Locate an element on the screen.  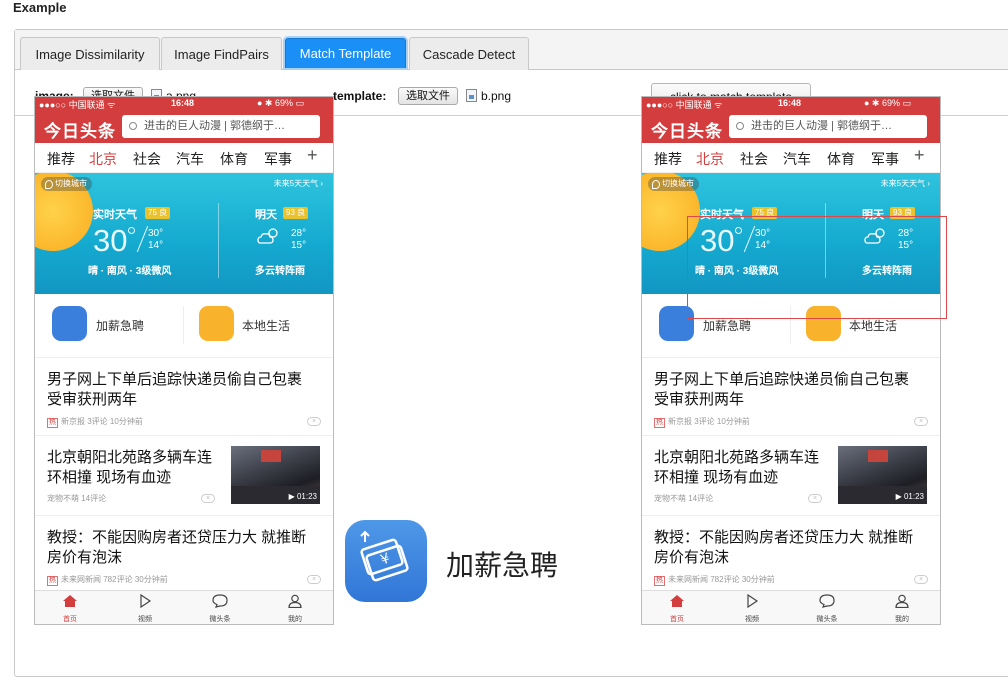
tab-match-template: Match Template is located at coordinates (345, 53).